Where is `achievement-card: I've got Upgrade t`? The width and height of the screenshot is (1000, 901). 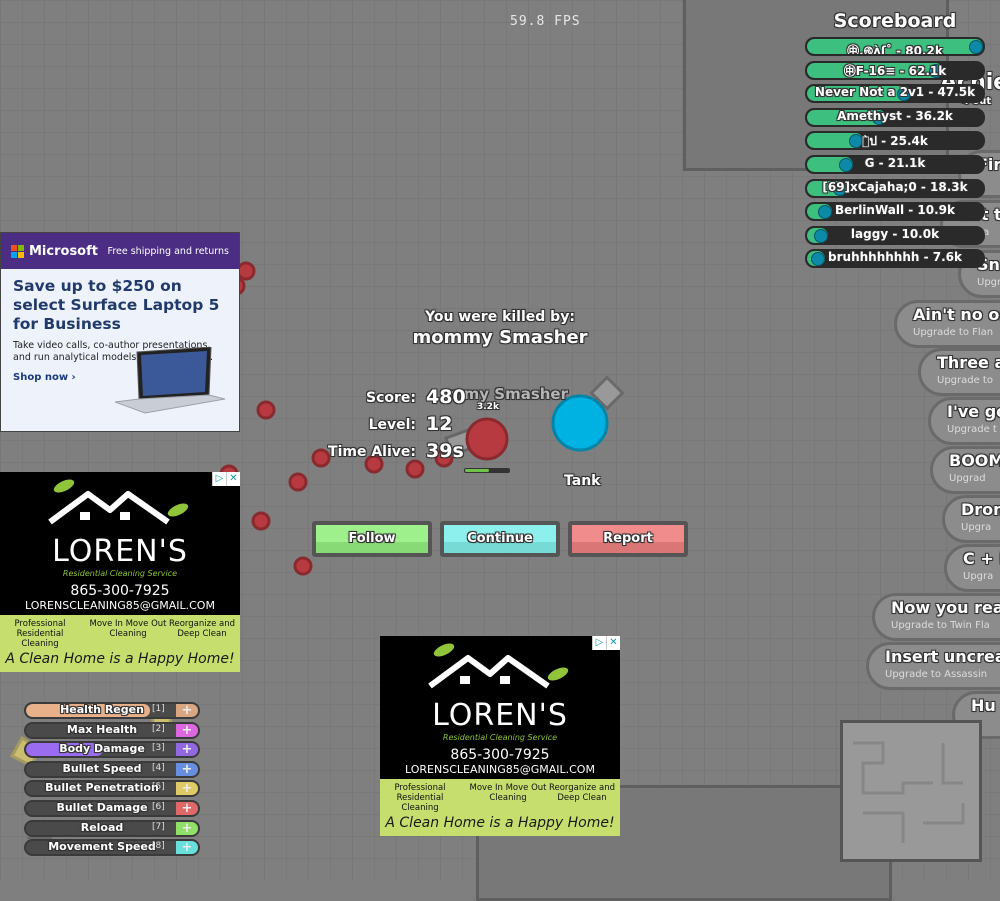
achievement-card: I've got Upgrade t is located at coordinates (964, 421).